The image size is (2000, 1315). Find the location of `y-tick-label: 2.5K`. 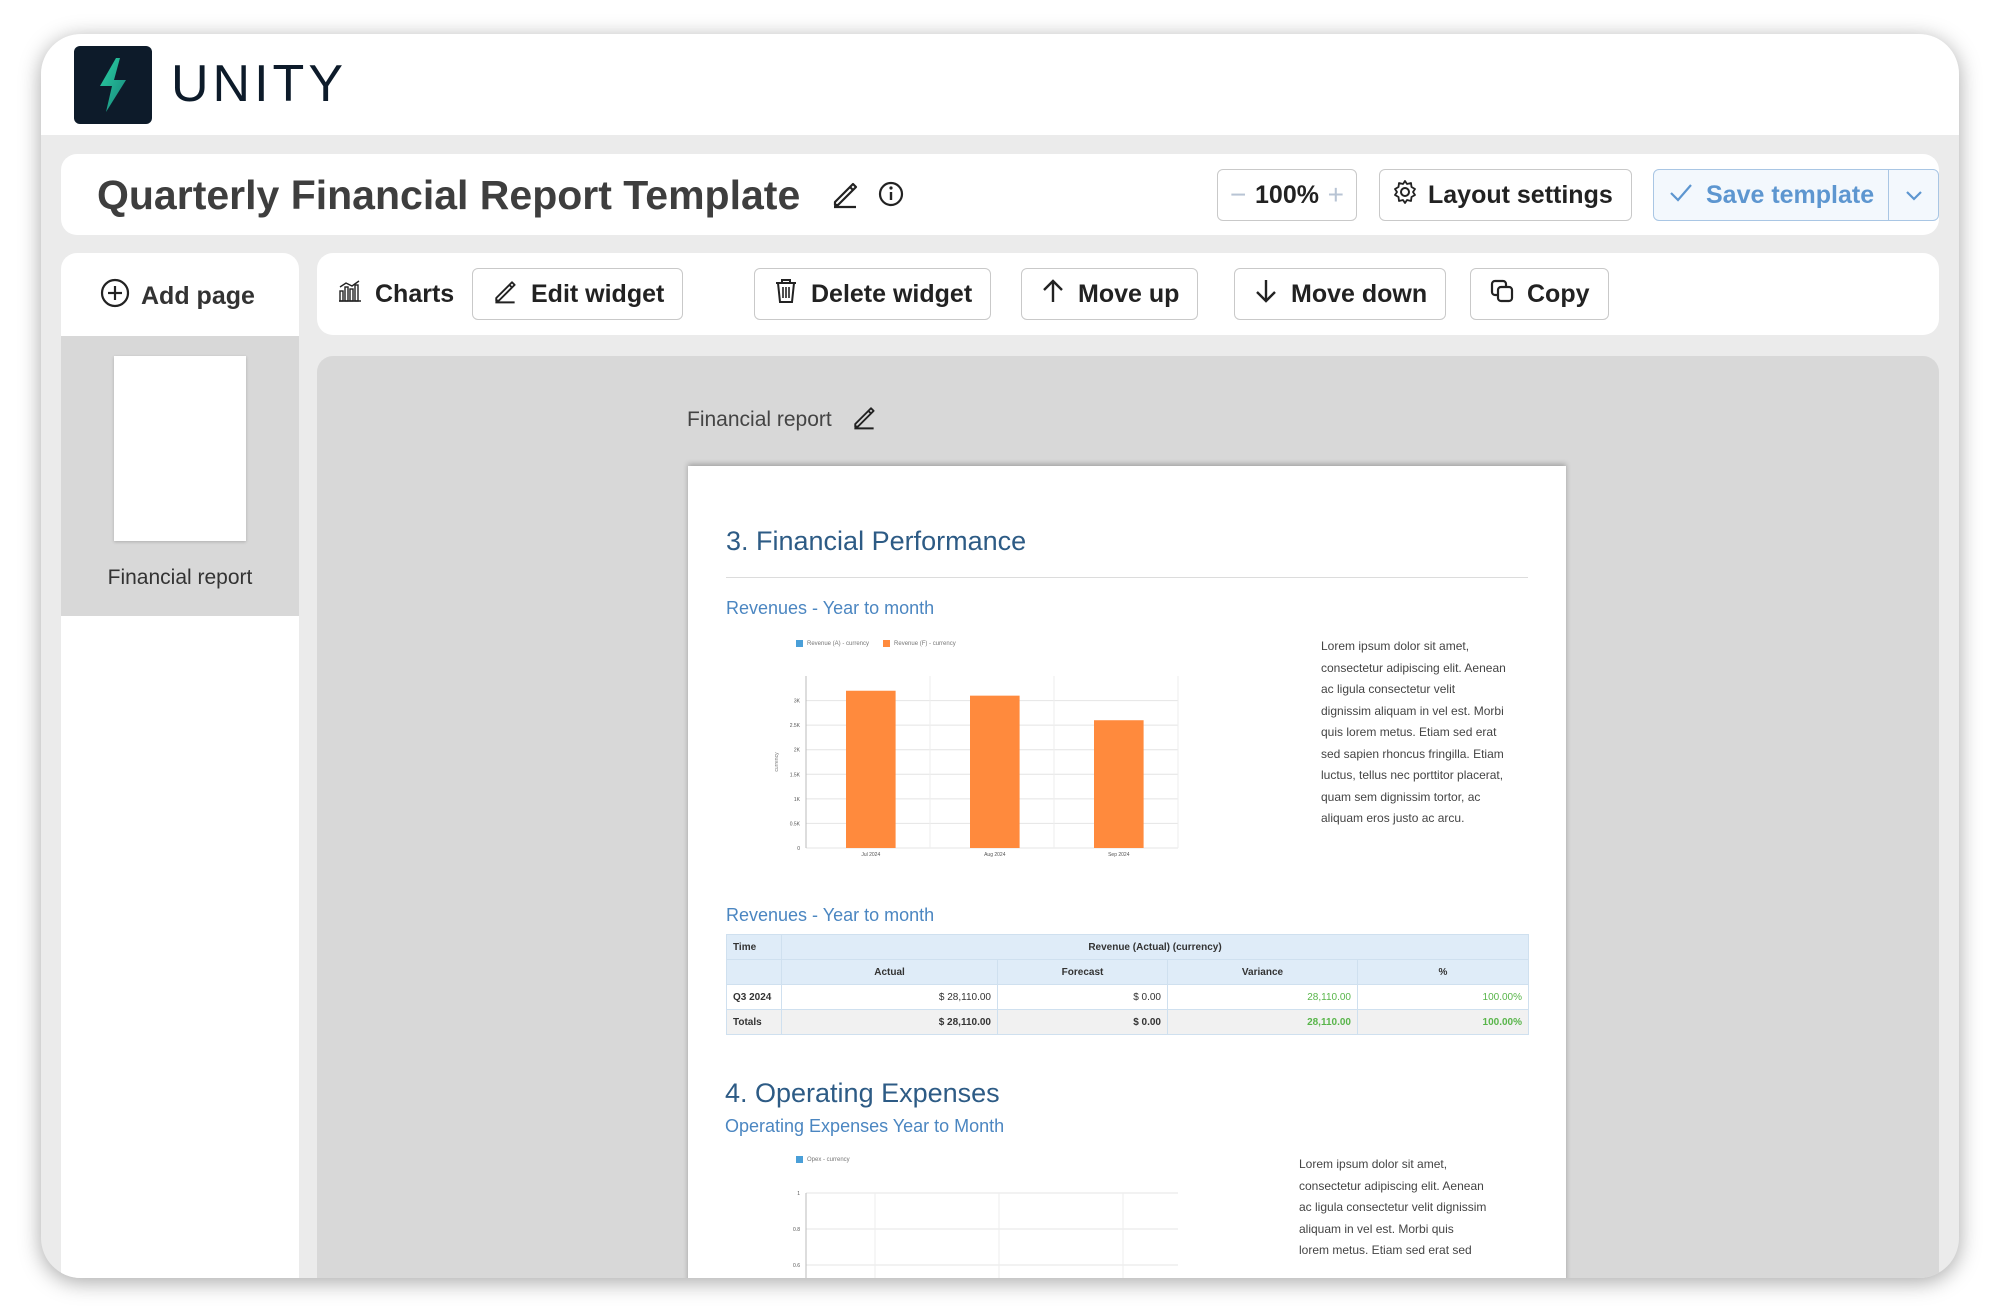

y-tick-label: 2.5K is located at coordinates (795, 726).